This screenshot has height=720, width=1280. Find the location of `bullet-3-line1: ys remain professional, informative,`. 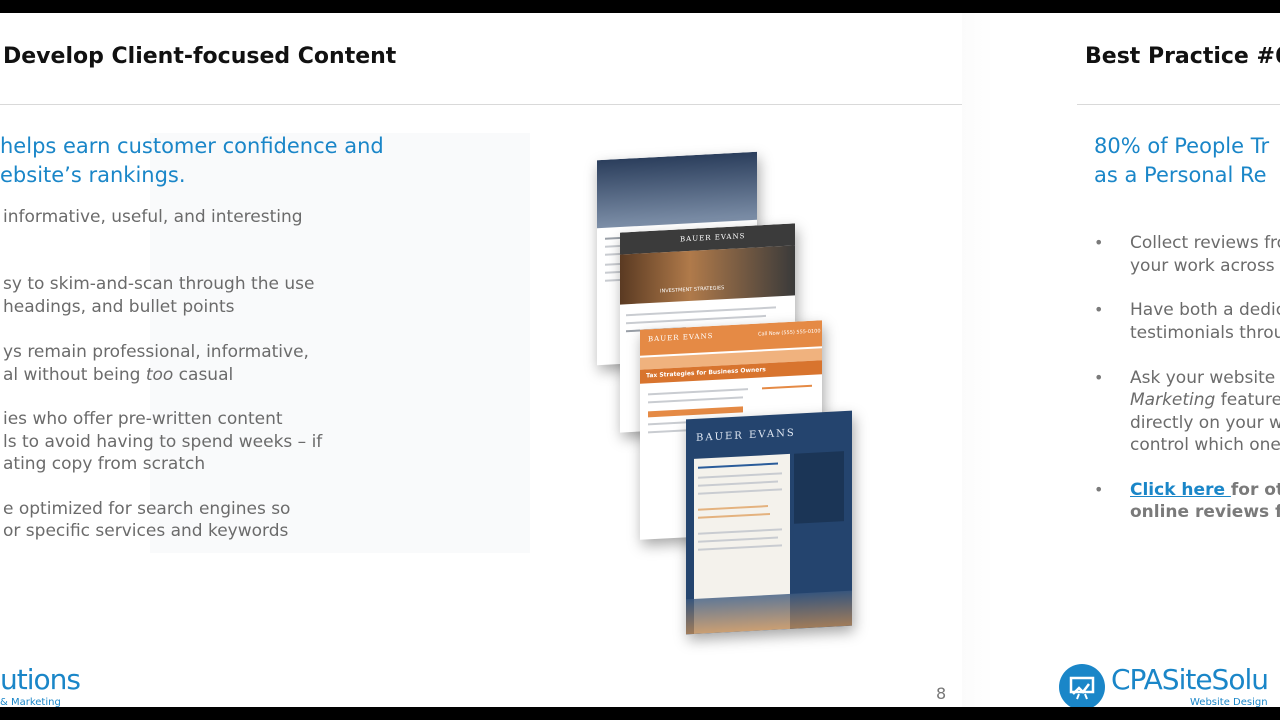

bullet-3-line1: ys remain professional, informative, is located at coordinates (156, 352).